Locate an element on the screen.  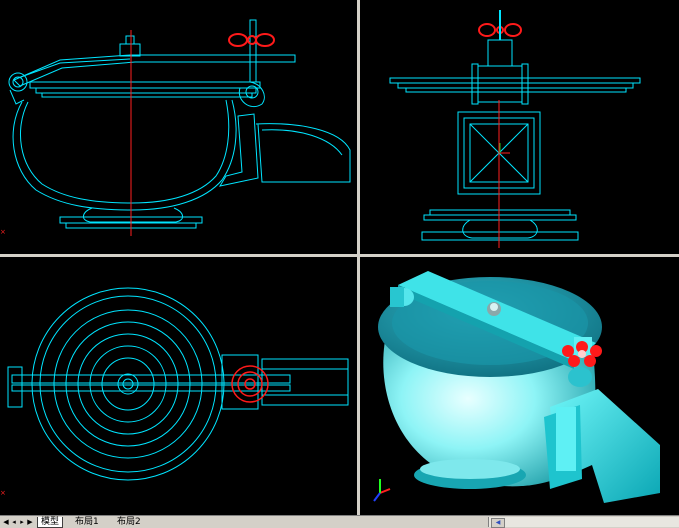
tab-layout1: 布局1 is located at coordinates (87, 522).